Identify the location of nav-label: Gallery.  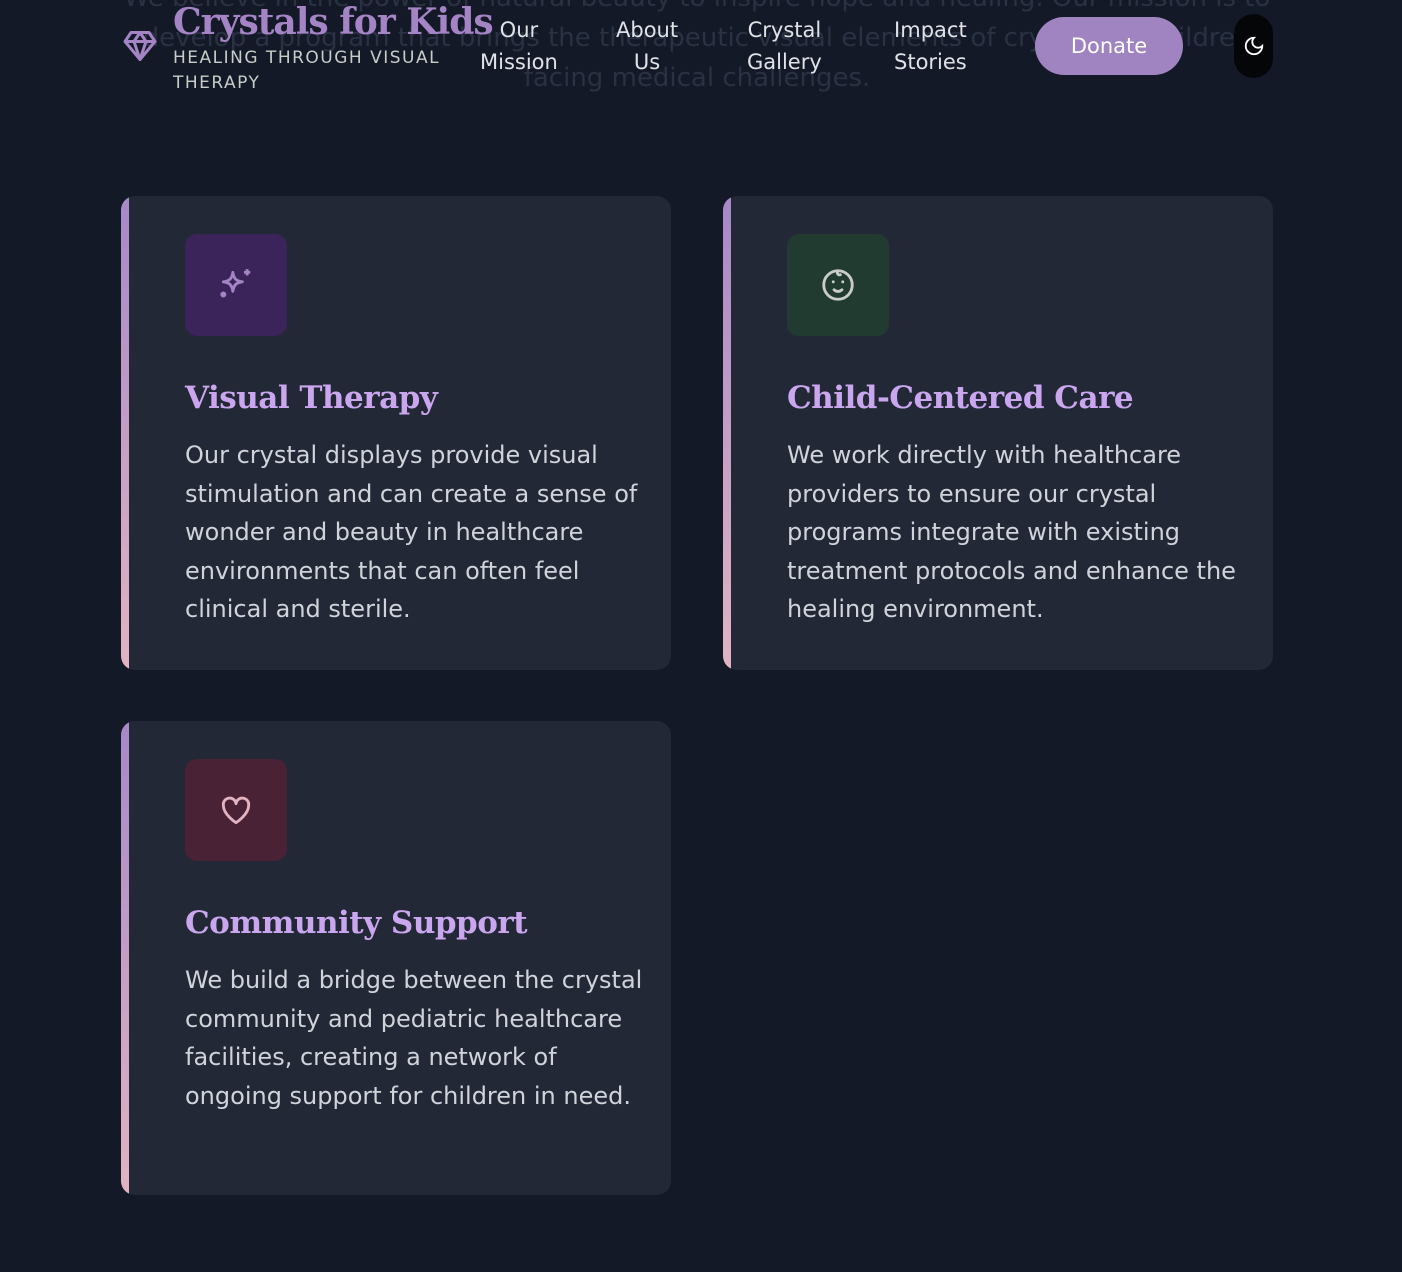
(784, 62).